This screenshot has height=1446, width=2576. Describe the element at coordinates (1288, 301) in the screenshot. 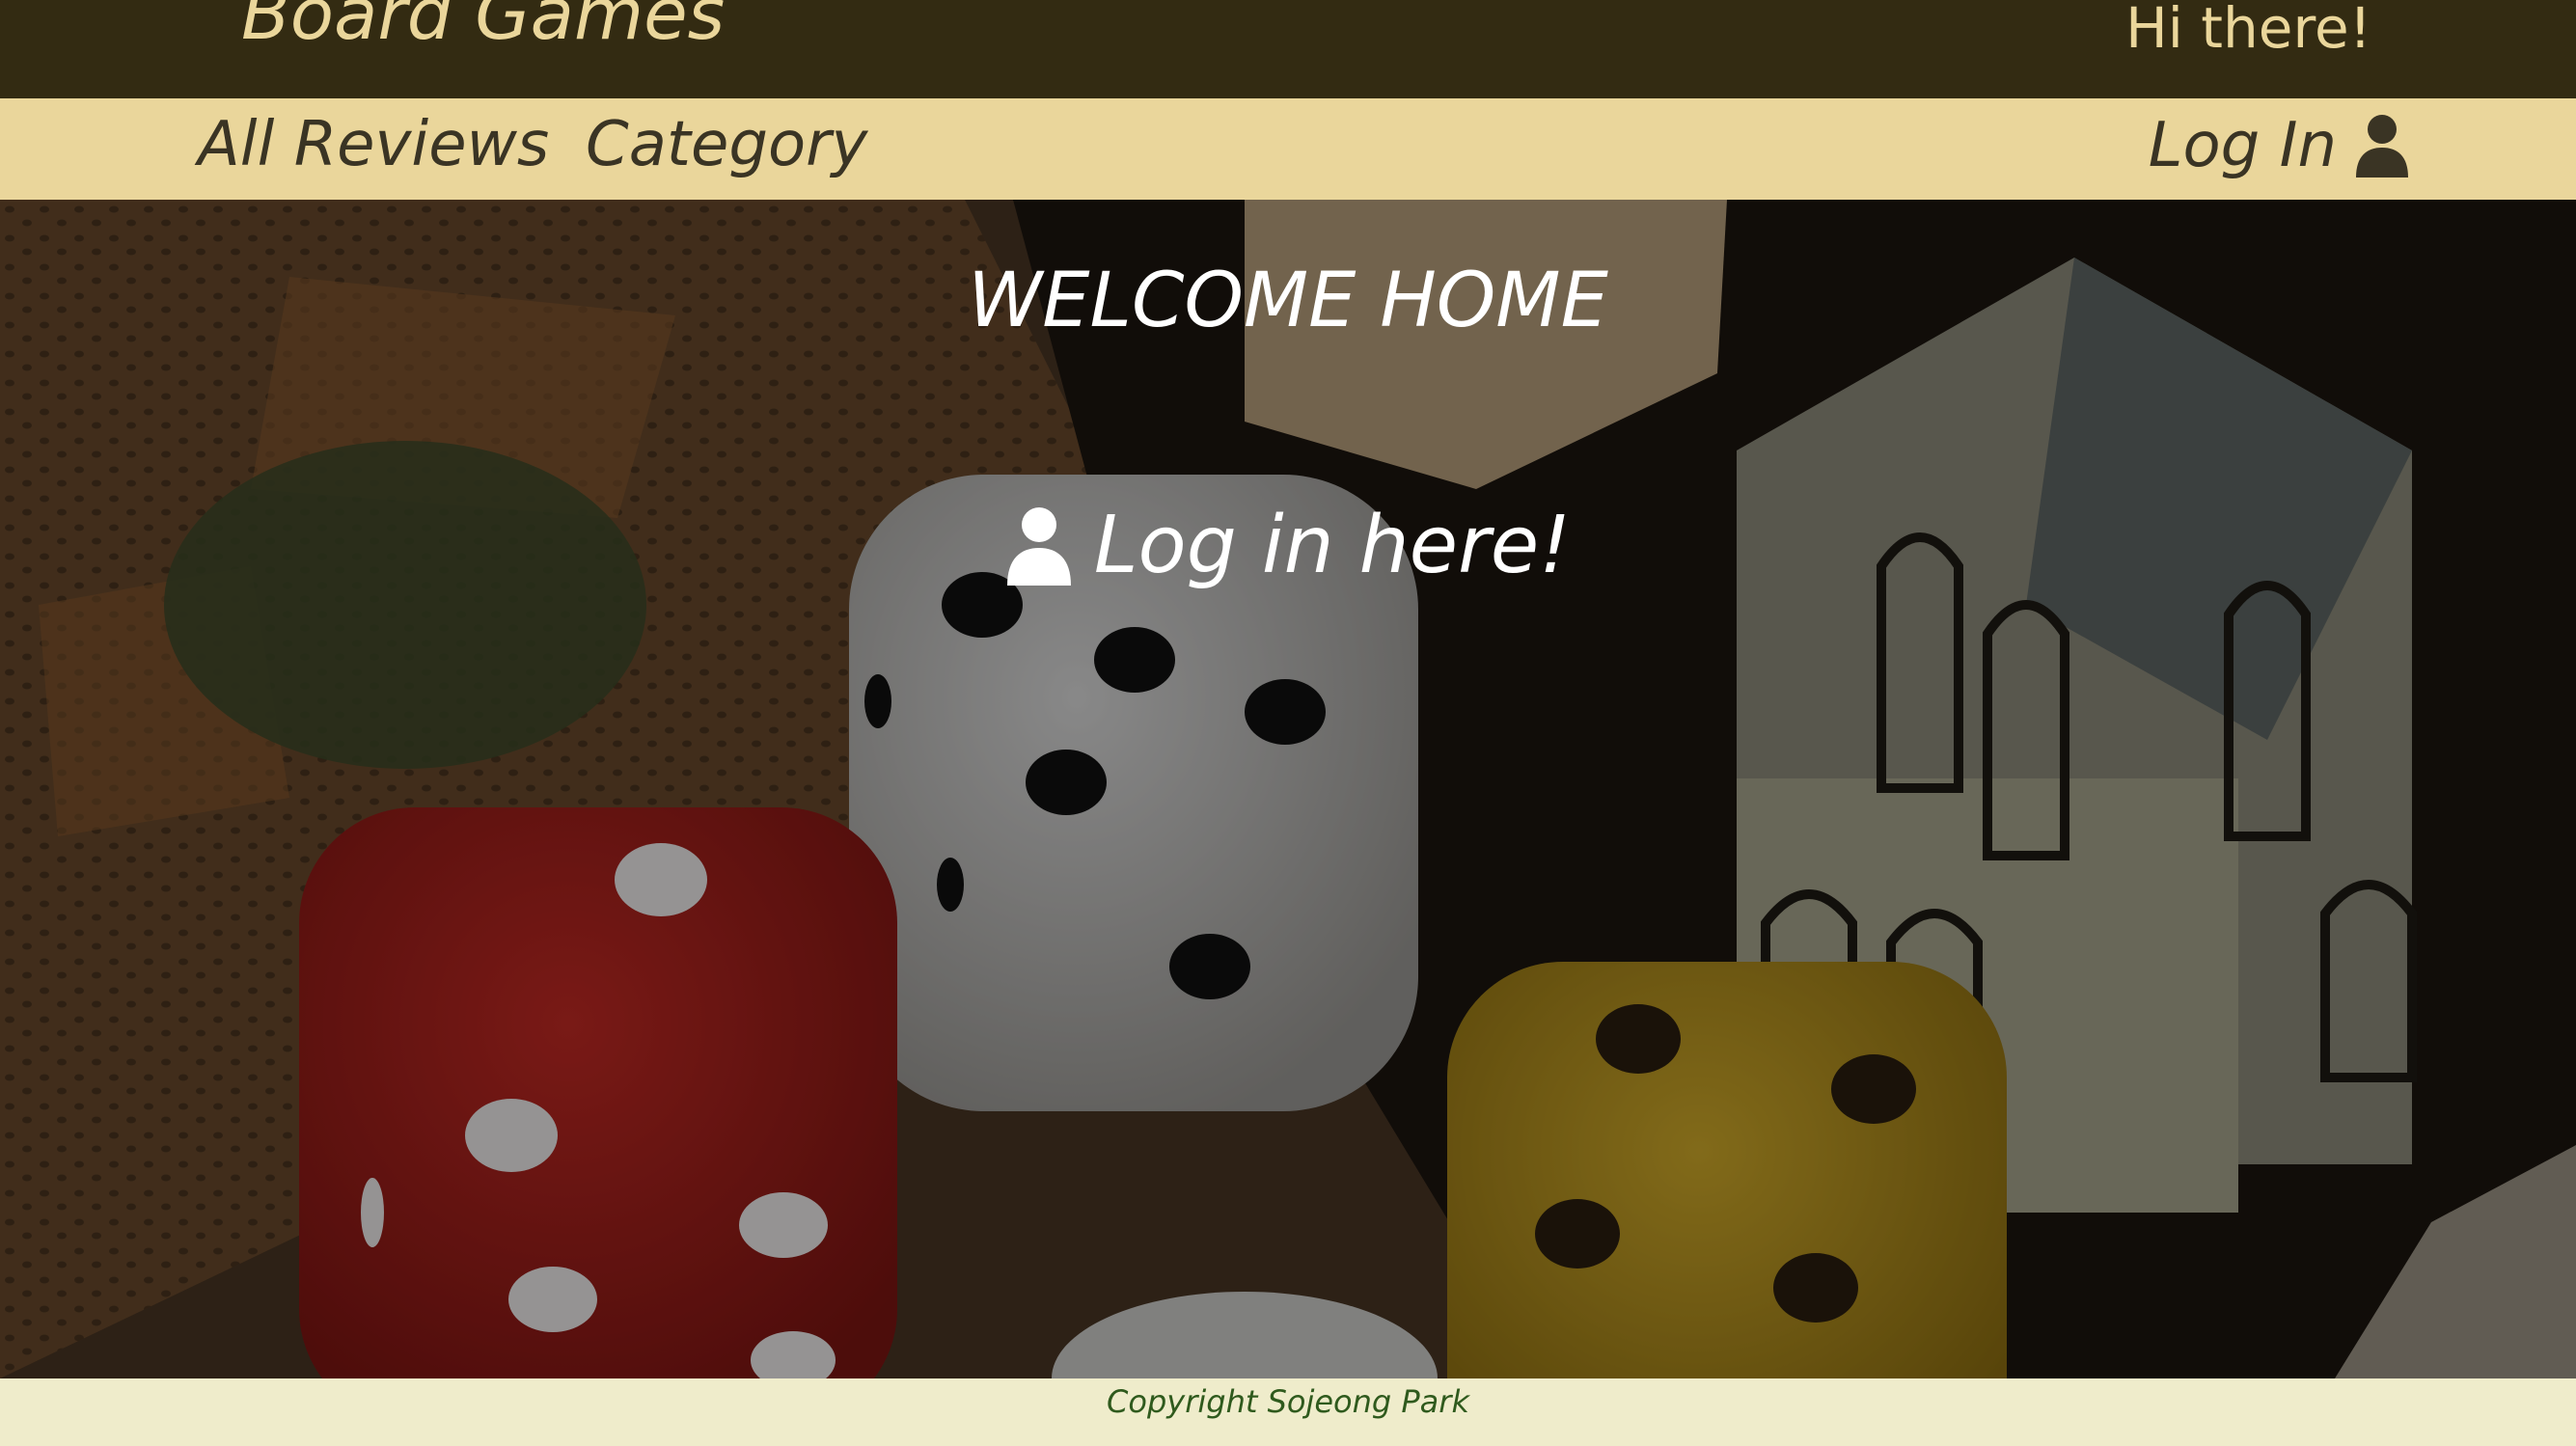

I see `welcome-heading: WELCOME HOME` at that location.